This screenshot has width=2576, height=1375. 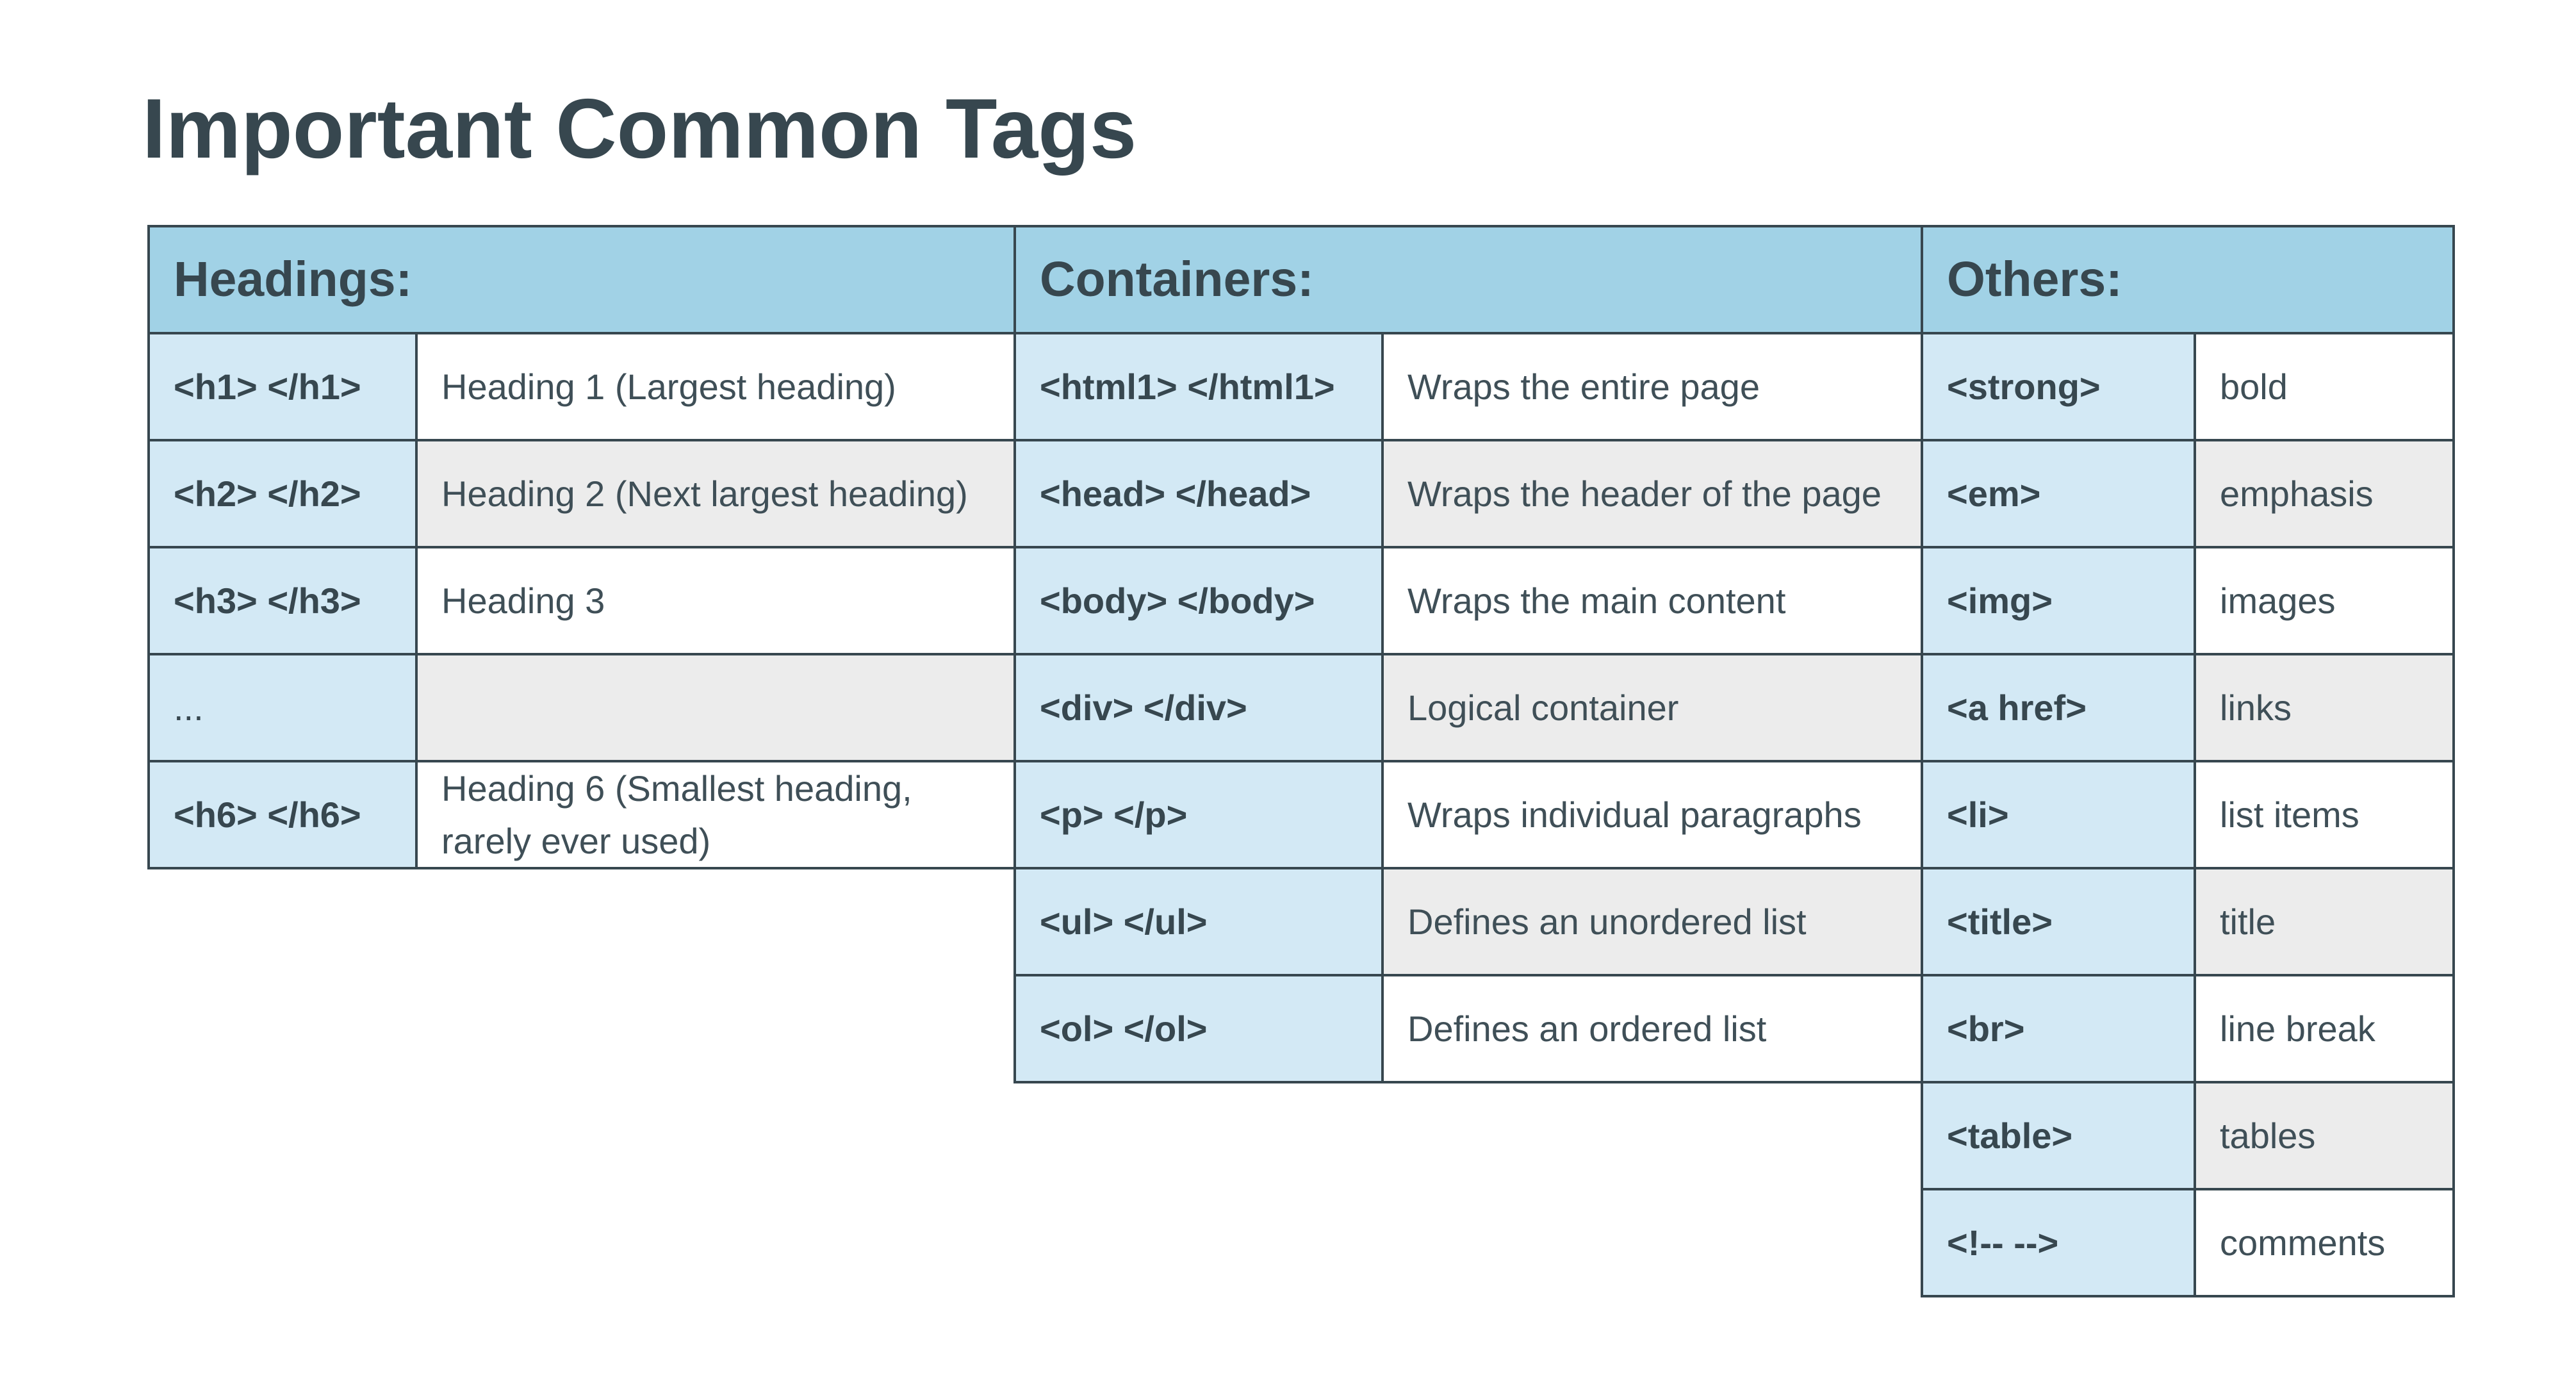 What do you see at coordinates (2058, 708) in the screenshot?
I see `tag-cell: <a href>` at bounding box center [2058, 708].